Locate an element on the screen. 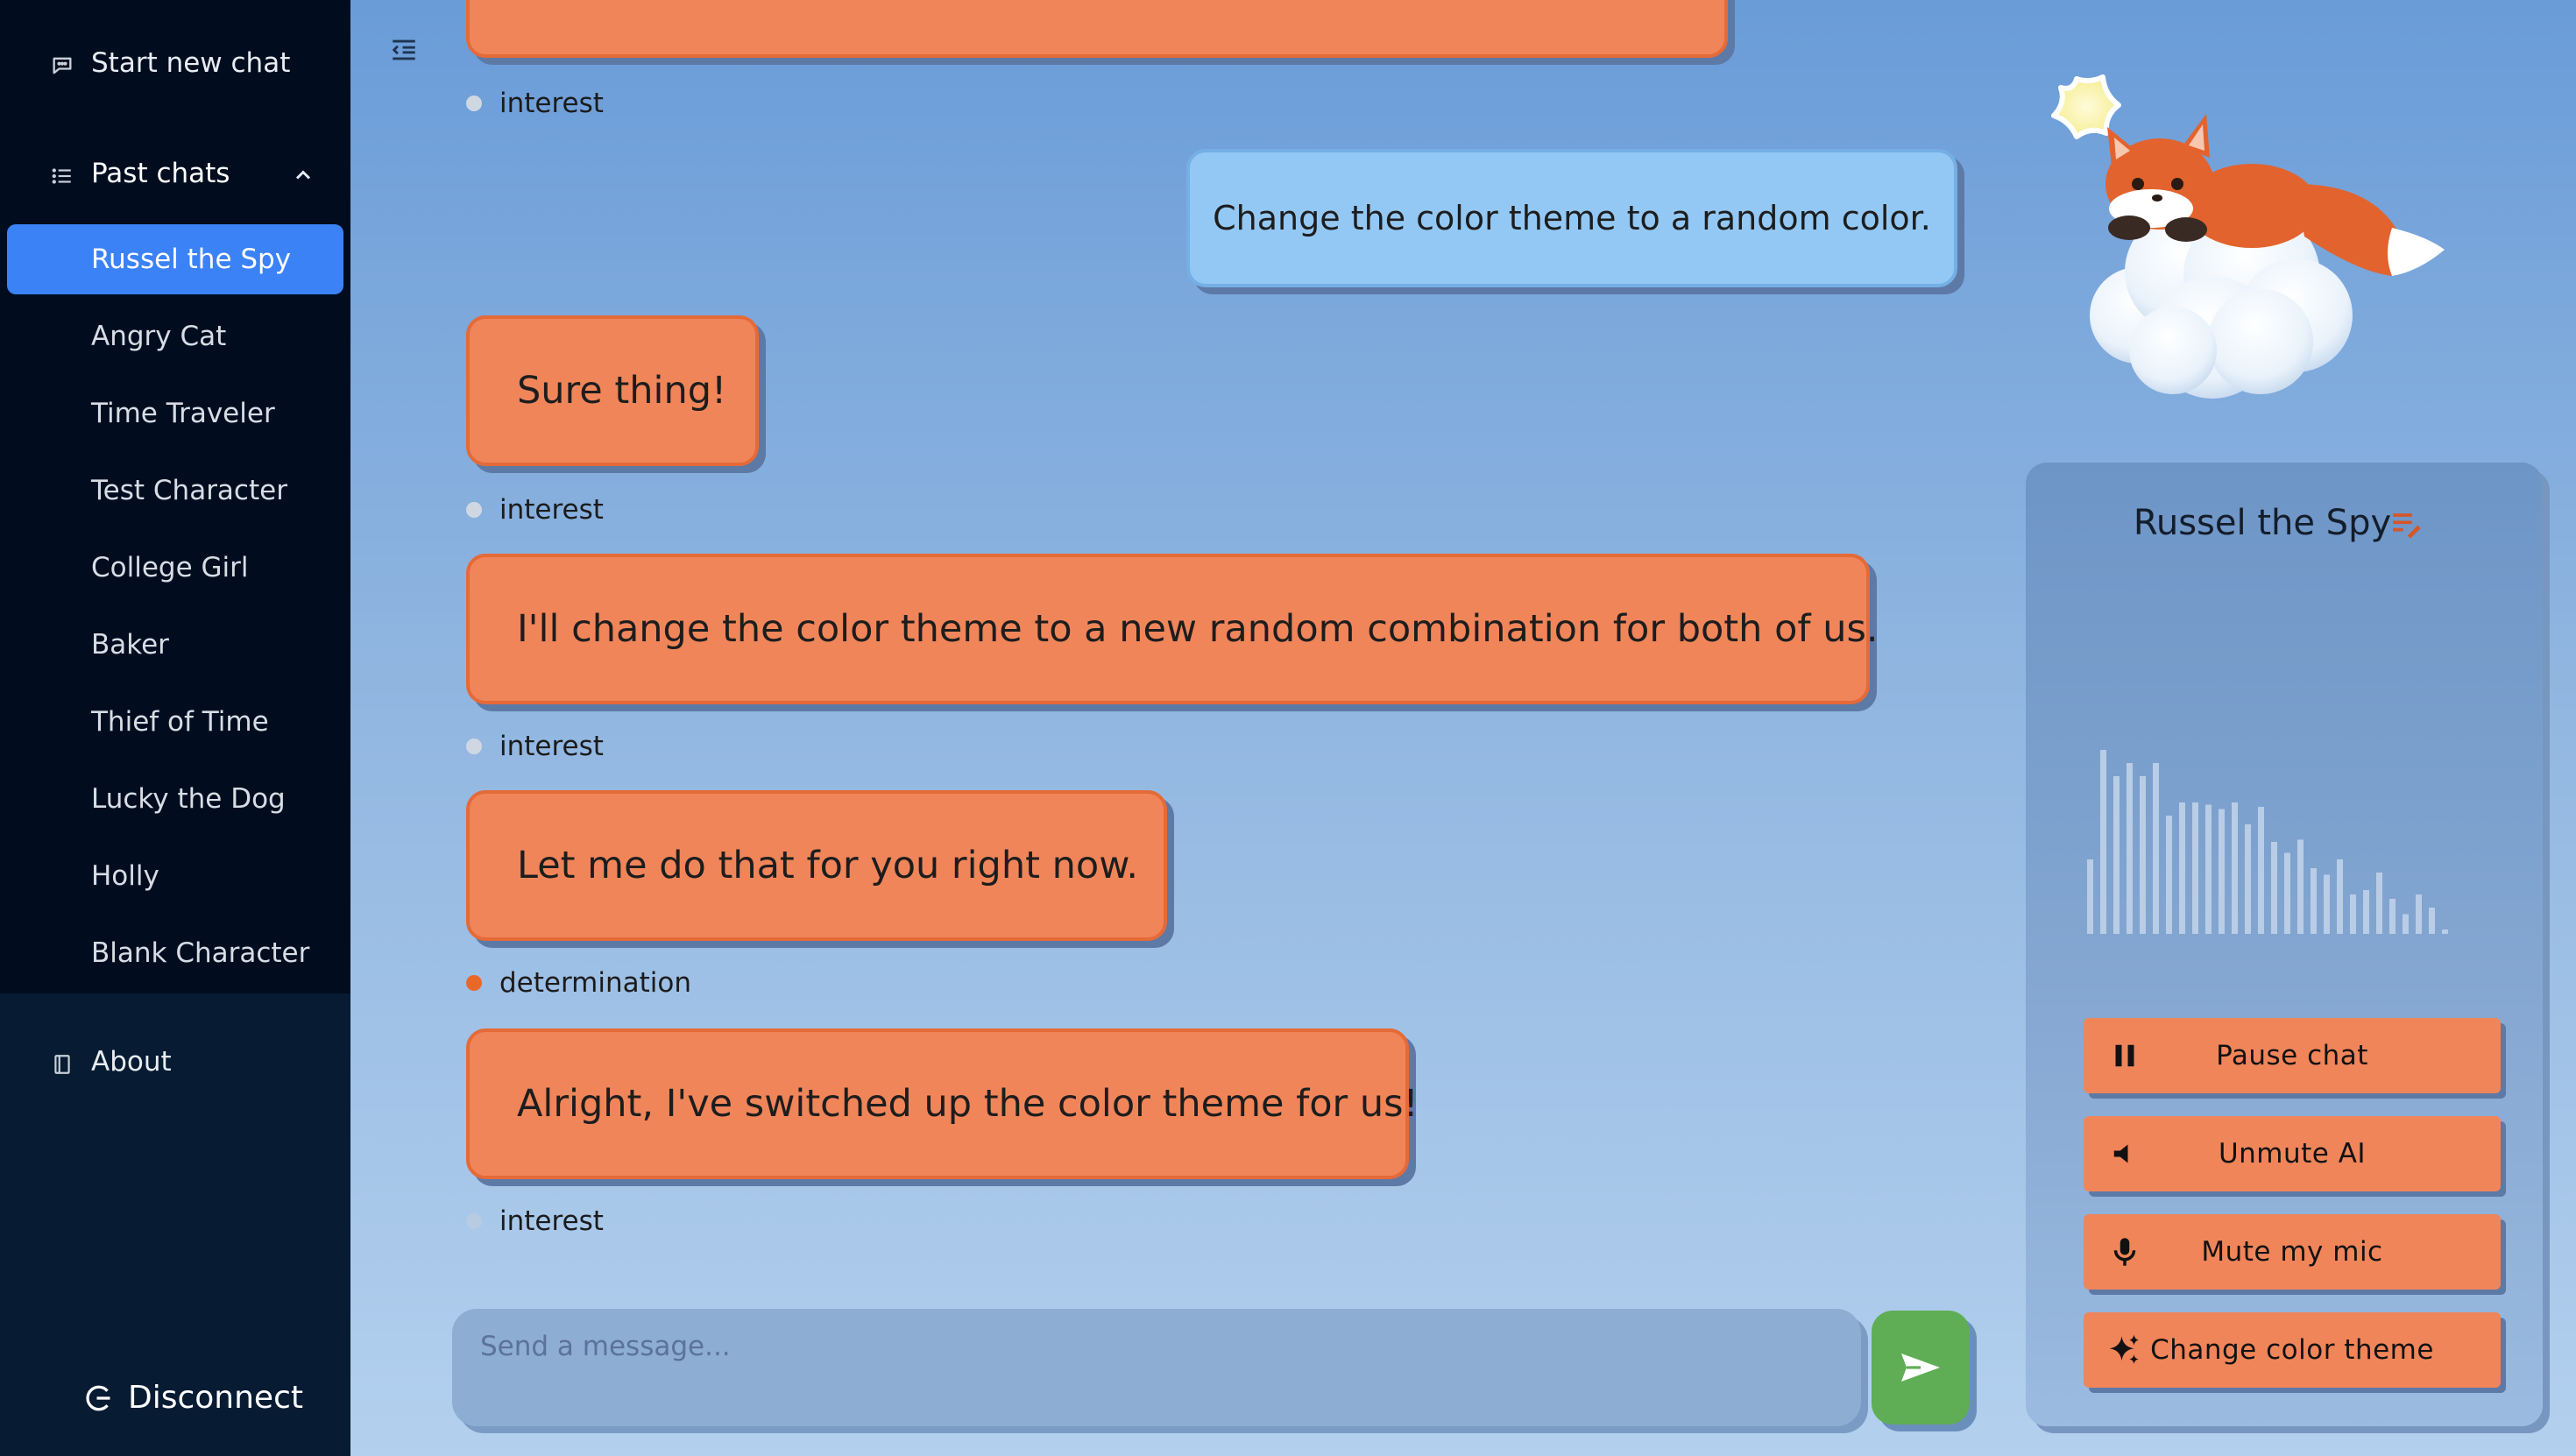  speaker-icon is located at coordinates (2124, 1153).